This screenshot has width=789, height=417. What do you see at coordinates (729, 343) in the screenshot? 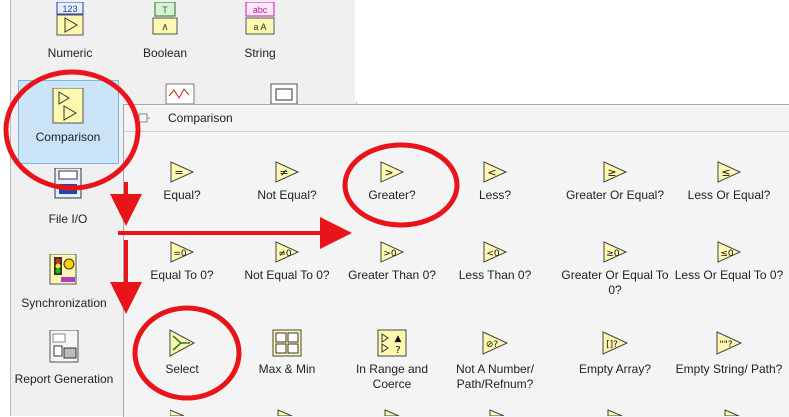
I see `empty-string-path-icon: ""?` at bounding box center [729, 343].